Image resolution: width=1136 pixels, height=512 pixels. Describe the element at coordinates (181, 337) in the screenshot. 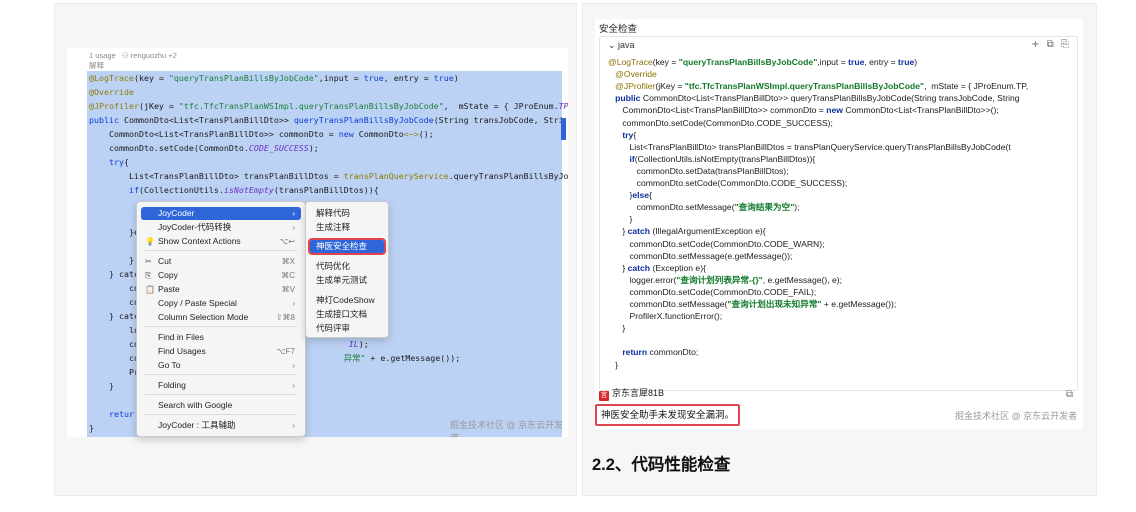

I see `menu-item-label: Find in Files` at that location.